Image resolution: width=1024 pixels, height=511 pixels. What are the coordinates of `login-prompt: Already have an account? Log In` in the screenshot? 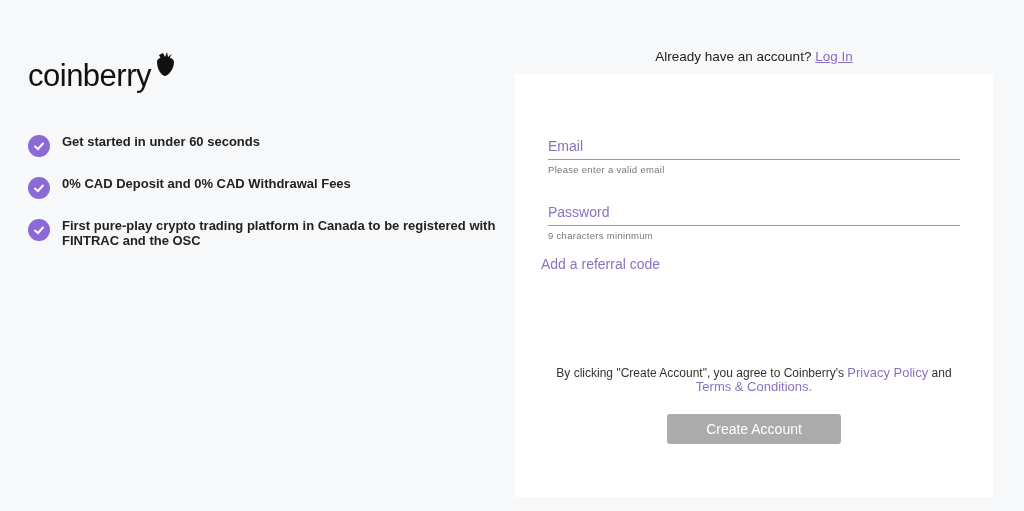 It's located at (754, 56).